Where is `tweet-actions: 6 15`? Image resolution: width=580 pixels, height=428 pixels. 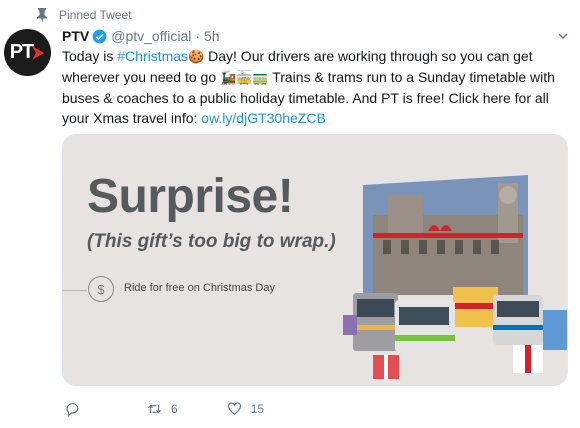 tweet-actions: 6 15 is located at coordinates (163, 409).